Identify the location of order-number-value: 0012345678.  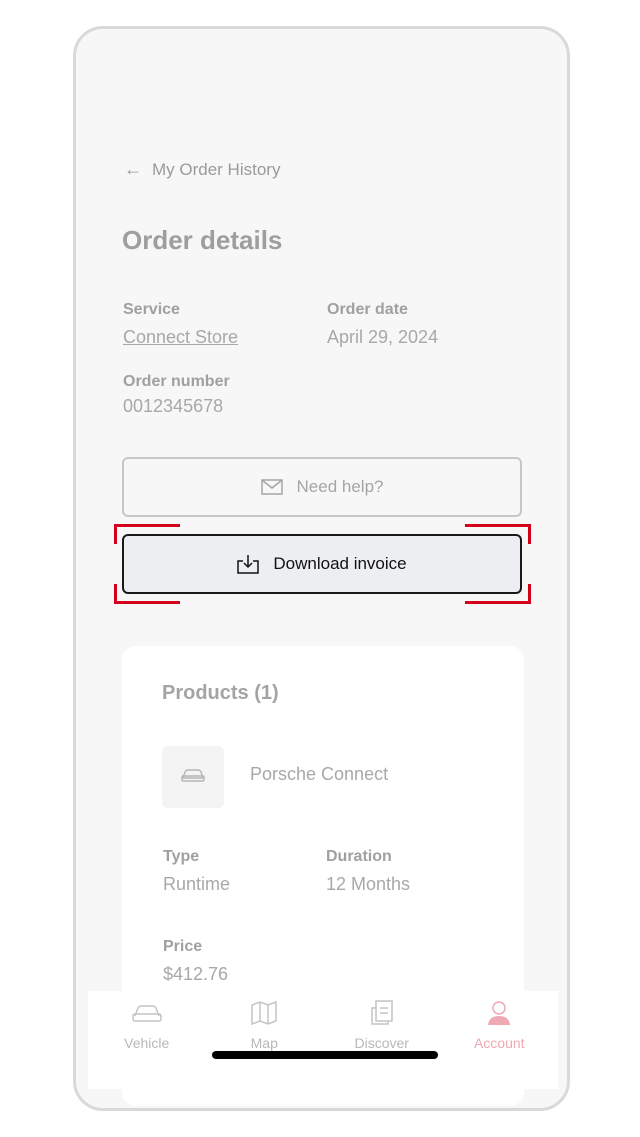
(173, 406).